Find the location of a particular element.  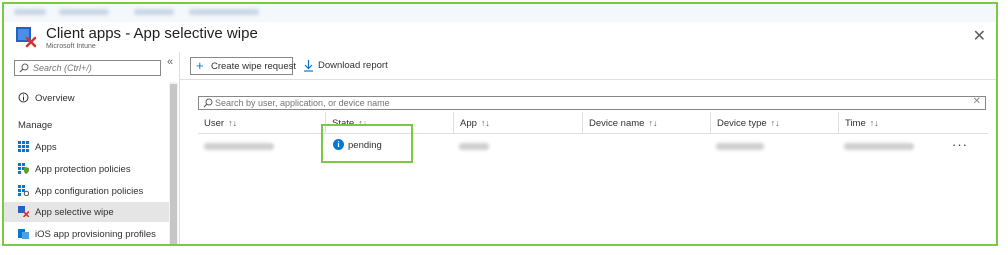

cell-user-redacted is located at coordinates (261, 146).